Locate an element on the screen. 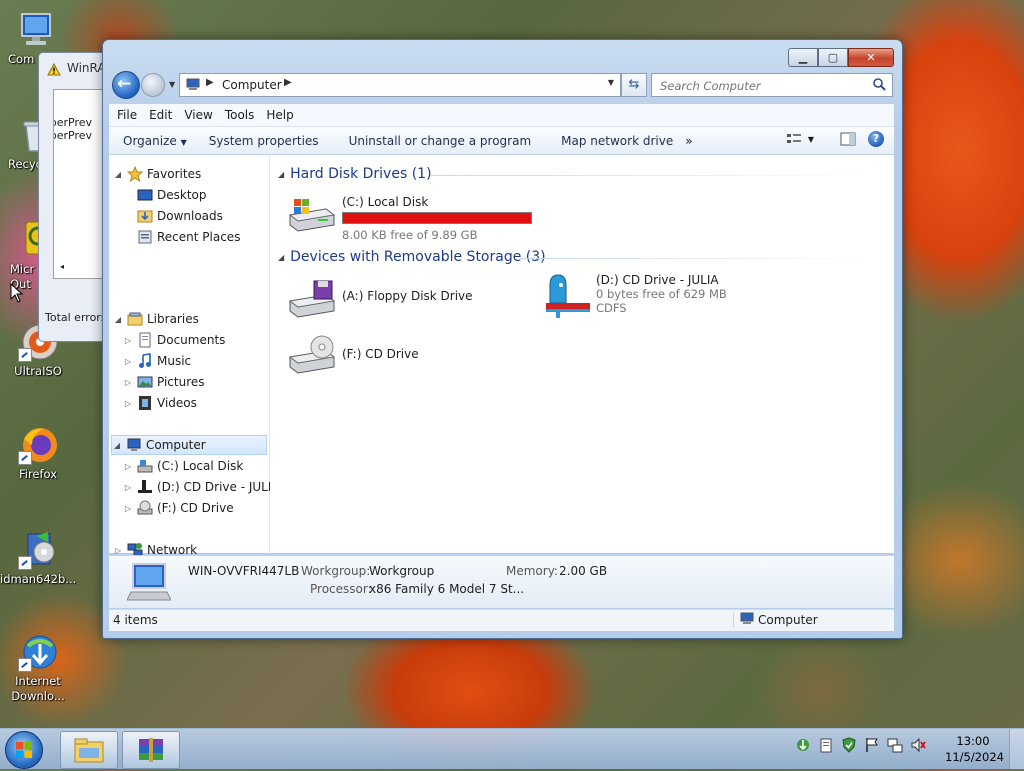 The height and width of the screenshot is (771, 1024). taskbar-winrar-button is located at coordinates (151, 750).